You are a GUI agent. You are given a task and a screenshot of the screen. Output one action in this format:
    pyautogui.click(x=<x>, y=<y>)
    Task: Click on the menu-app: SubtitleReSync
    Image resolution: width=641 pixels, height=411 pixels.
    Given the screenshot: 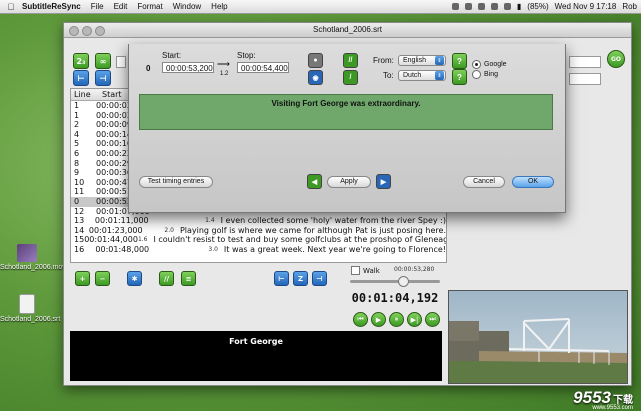 What is the action you would take?
    pyautogui.click(x=51, y=6)
    